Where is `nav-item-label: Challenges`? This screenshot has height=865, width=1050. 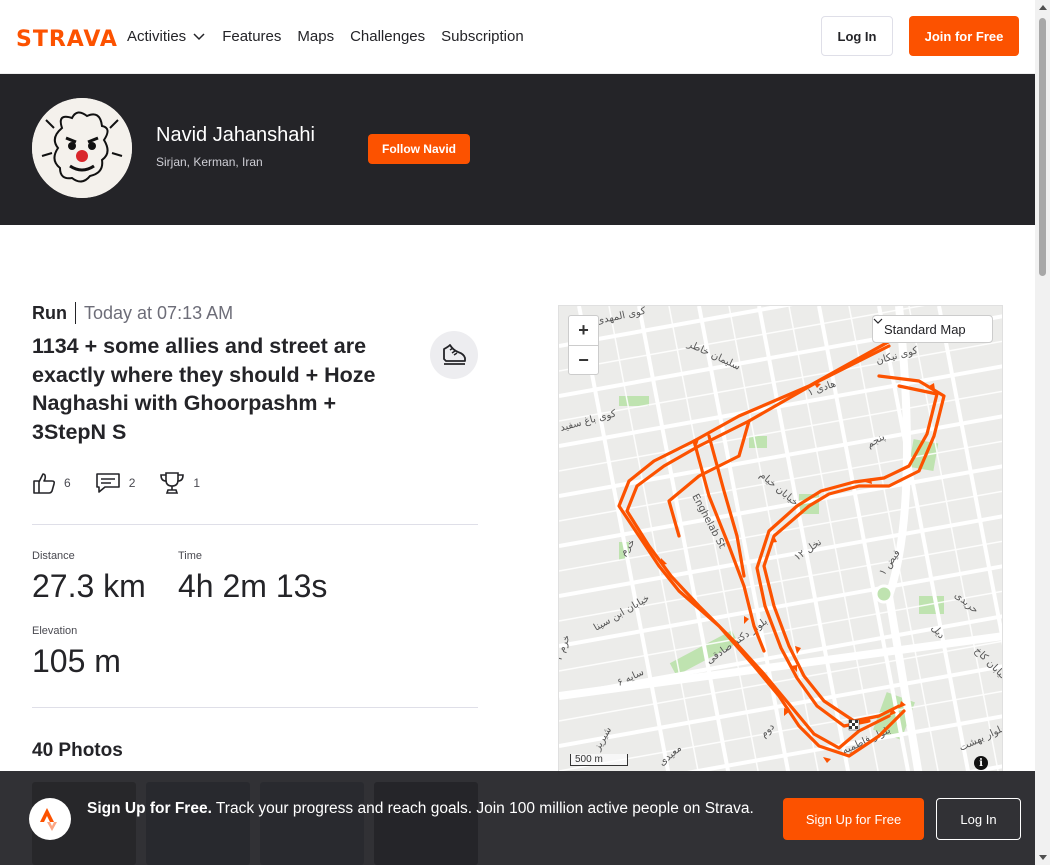 nav-item-label: Challenges is located at coordinates (388, 36).